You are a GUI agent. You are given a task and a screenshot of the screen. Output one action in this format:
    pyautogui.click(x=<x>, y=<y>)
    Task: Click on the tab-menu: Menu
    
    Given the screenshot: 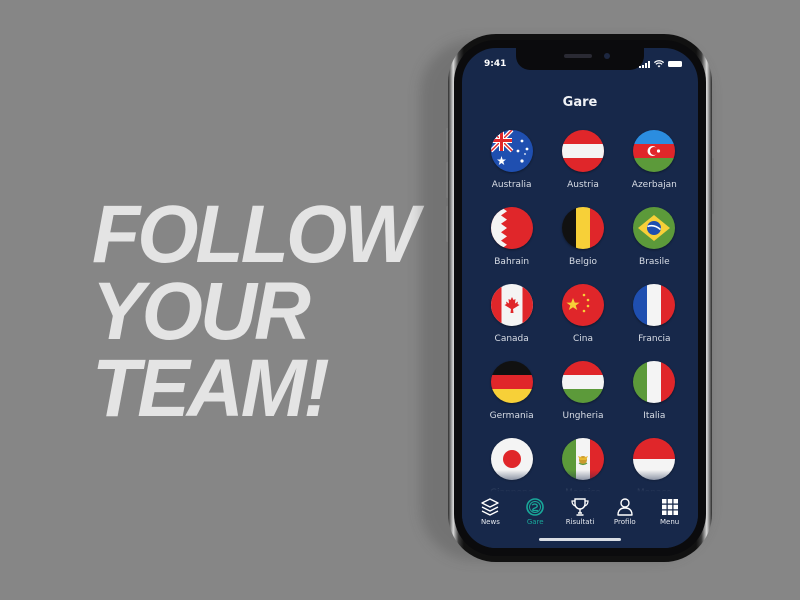 What is the action you would take?
    pyautogui.click(x=669, y=511)
    